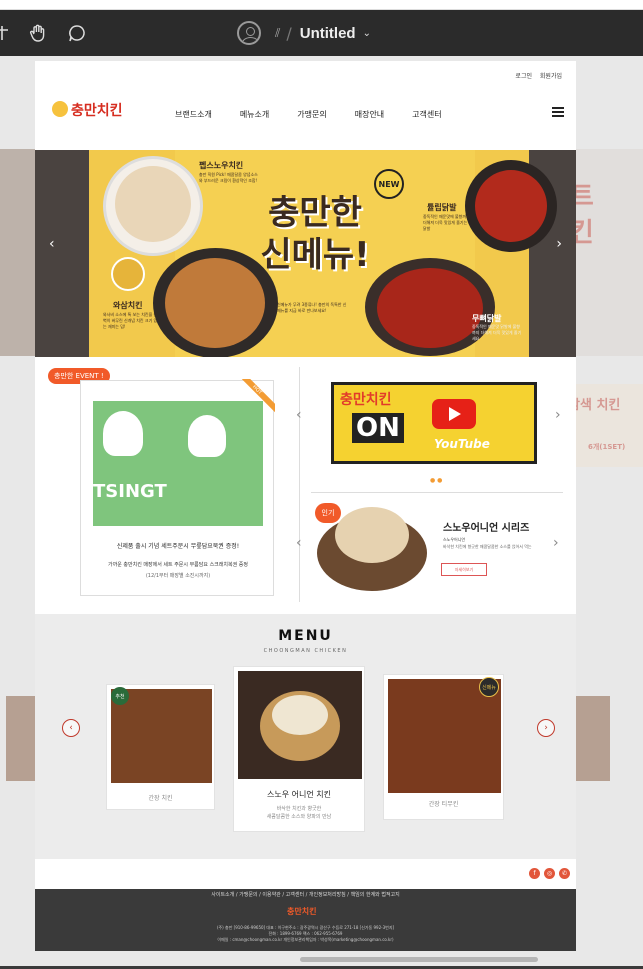 This screenshot has width=643, height=969. I want to click on yt-brand: 충만치킨, so click(366, 400).